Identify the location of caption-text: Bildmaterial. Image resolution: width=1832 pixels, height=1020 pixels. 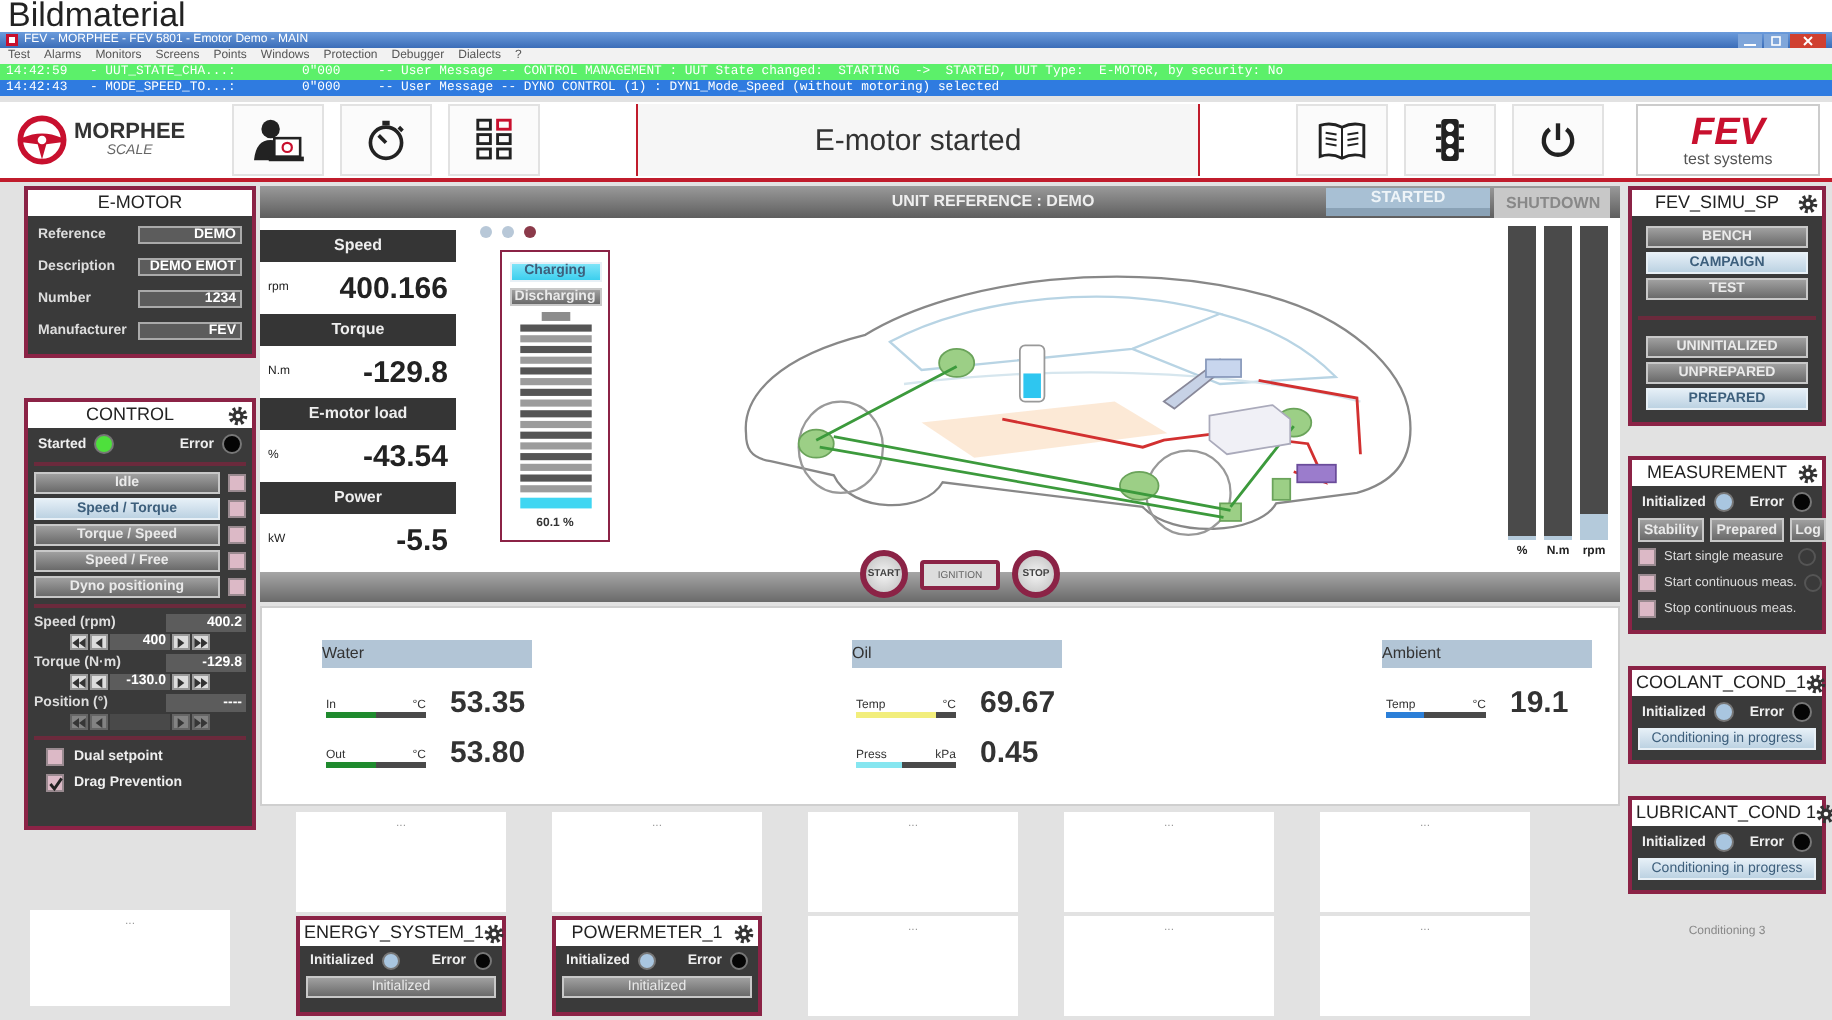
(916, 16).